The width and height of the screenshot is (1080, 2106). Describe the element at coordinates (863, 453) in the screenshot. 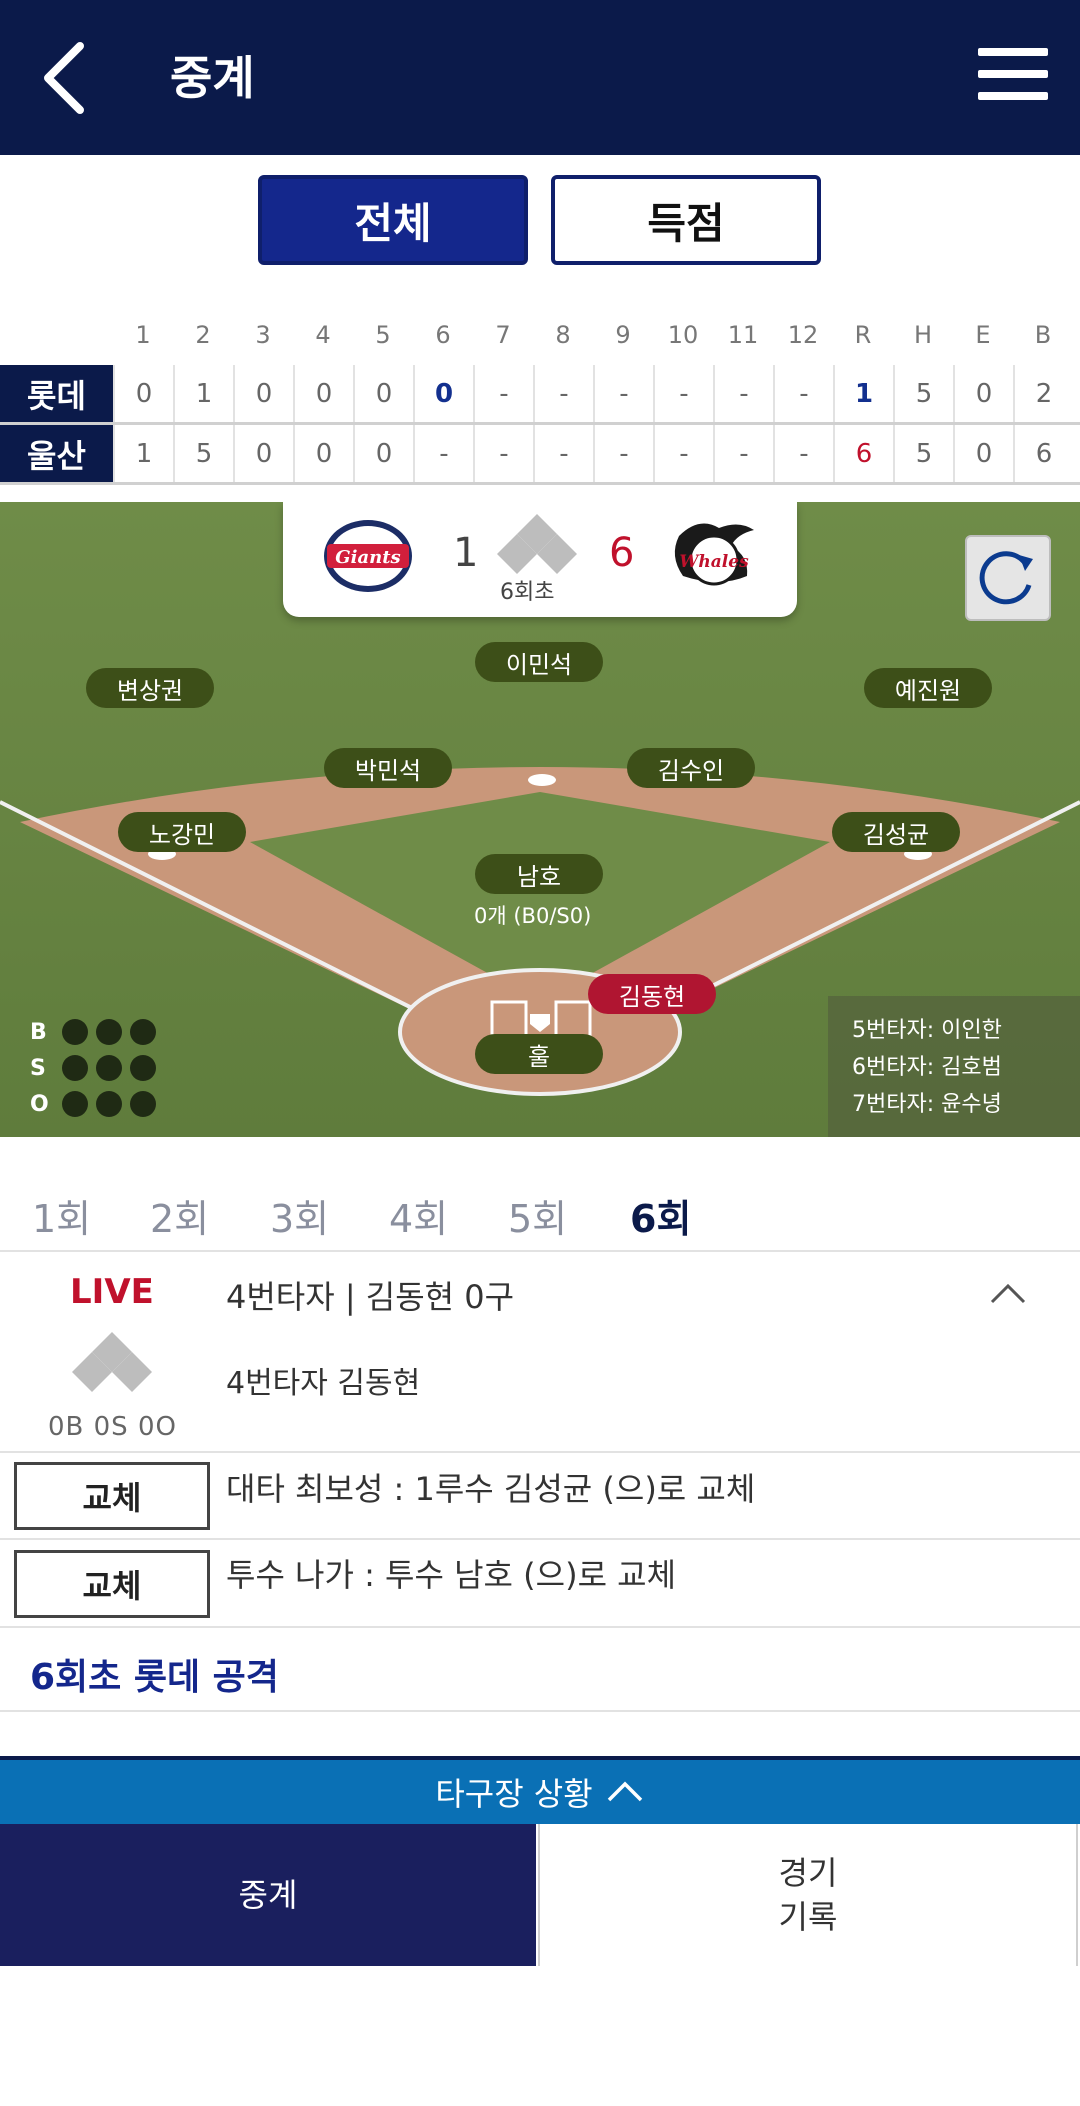

I see `runs-cell: 6` at that location.